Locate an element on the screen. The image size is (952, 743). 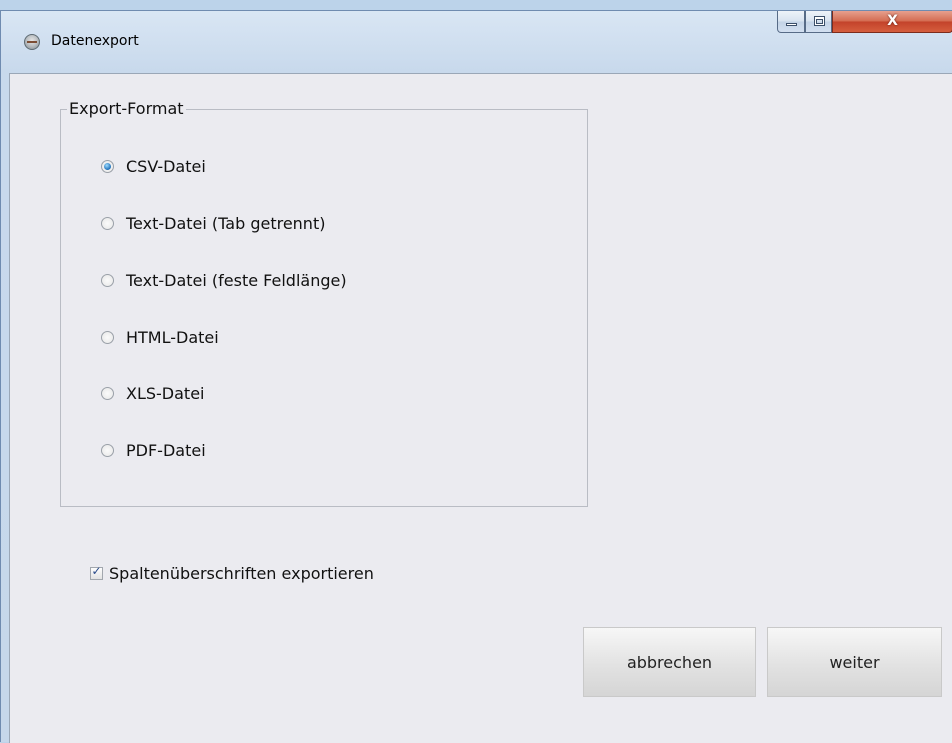
radio-option-xls: XLS-Datei is located at coordinates (153, 393).